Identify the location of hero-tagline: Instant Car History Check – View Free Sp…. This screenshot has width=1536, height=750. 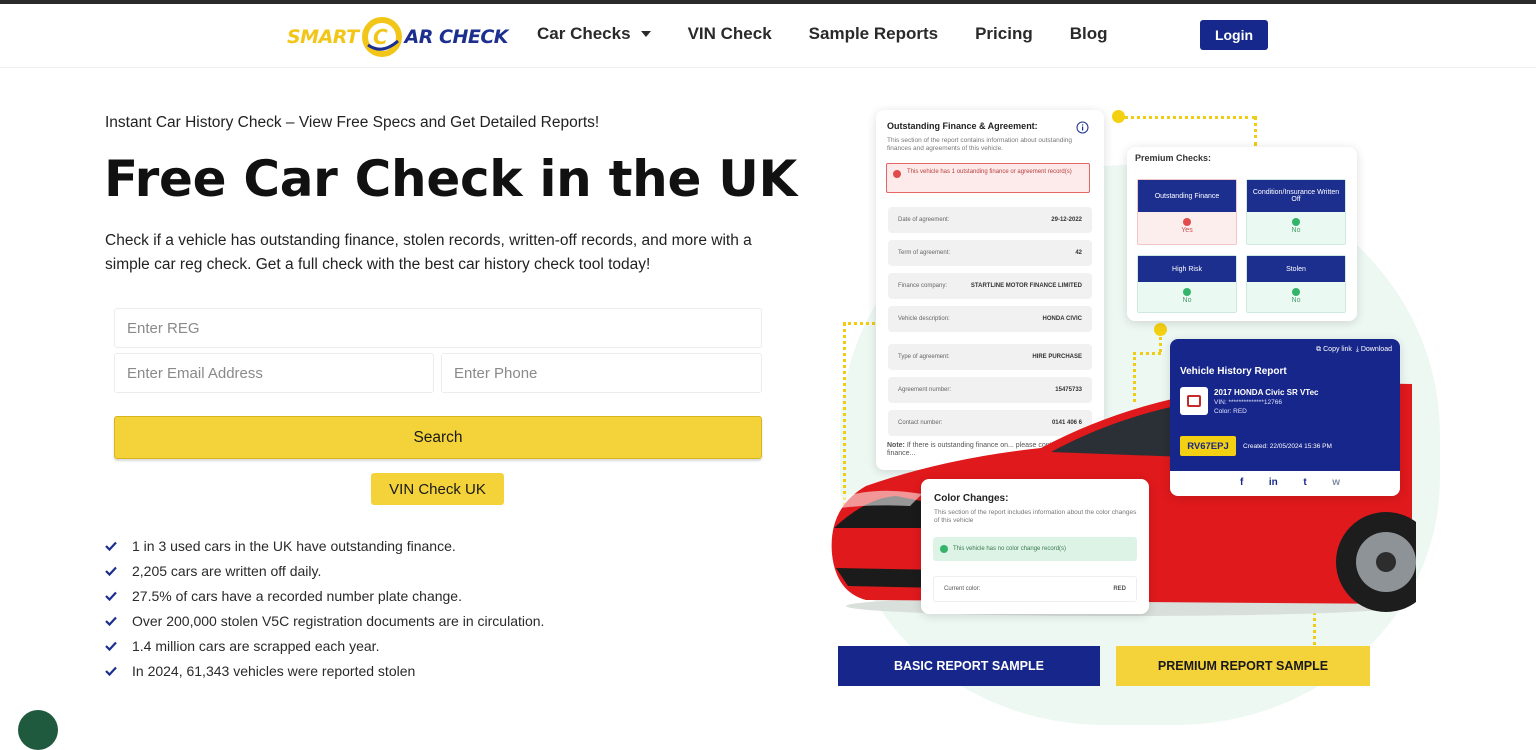
(352, 122).